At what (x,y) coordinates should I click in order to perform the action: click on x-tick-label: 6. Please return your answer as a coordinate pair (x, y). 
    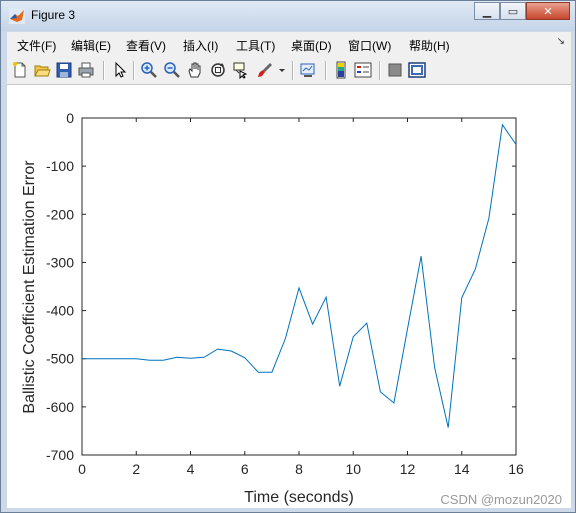
    Looking at the image, I should click on (245, 469).